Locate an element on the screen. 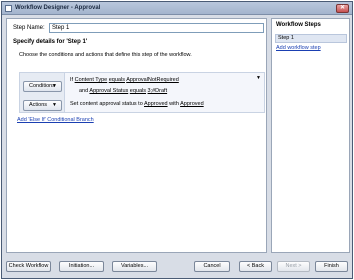 Image resolution: width=354 pixels, height=280 pixels. title-bar: Workflow Designer - Approval ✕ is located at coordinates (177, 8).